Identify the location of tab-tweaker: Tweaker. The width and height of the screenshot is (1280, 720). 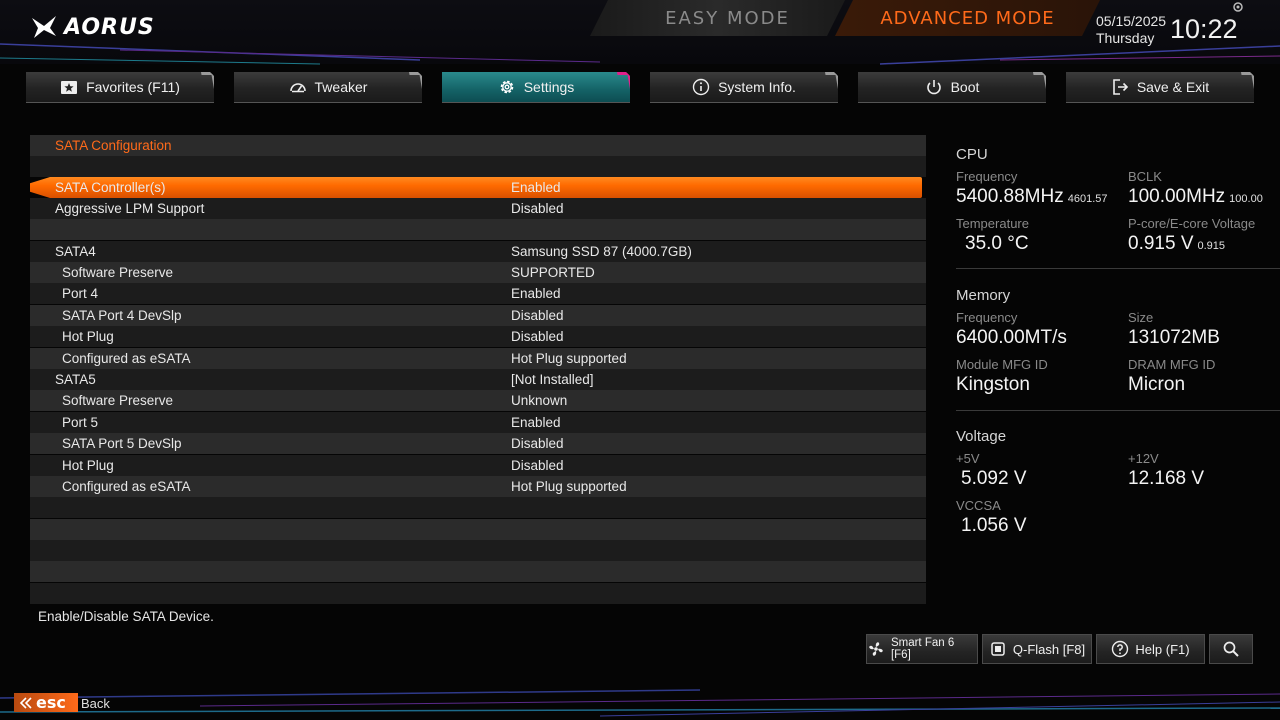
(328, 87).